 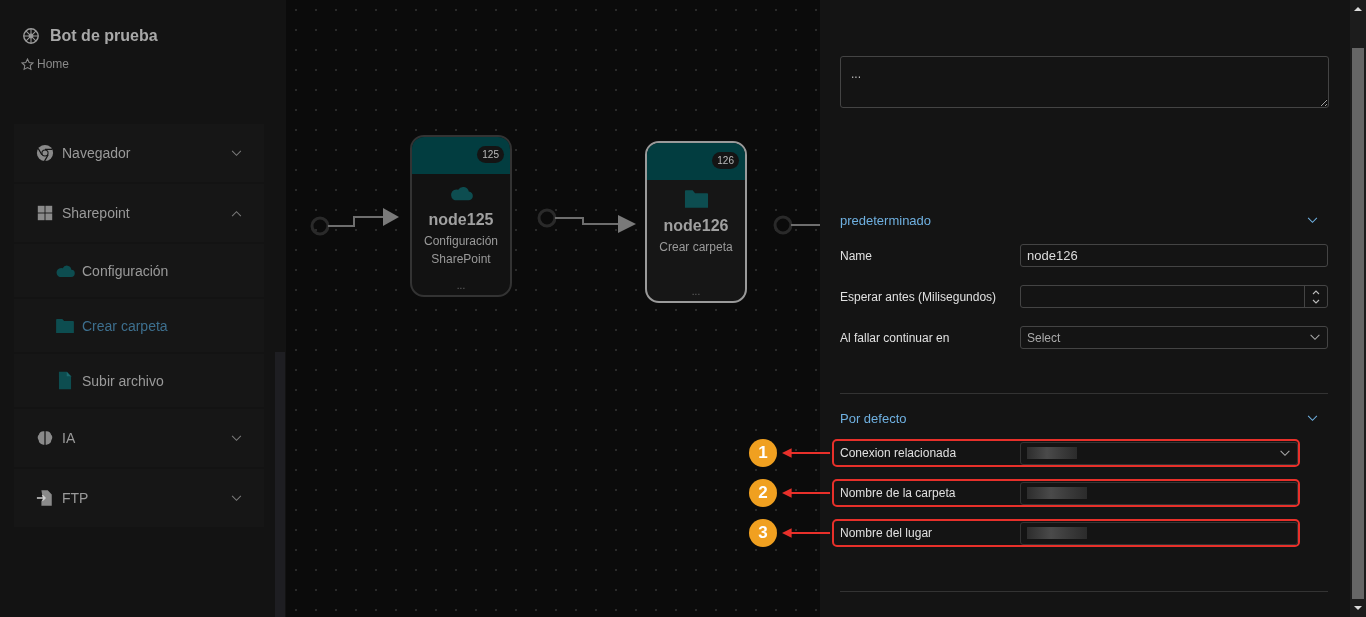 I want to click on menu-label: IA, so click(x=69, y=438).